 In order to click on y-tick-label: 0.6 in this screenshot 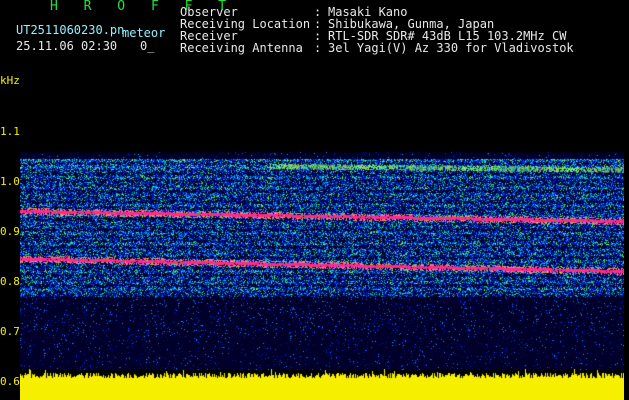, I will do `click(10, 381)`.